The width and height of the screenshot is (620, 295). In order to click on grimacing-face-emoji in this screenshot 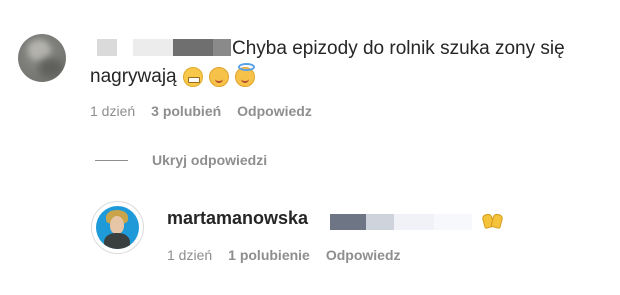, I will do `click(192, 77)`.